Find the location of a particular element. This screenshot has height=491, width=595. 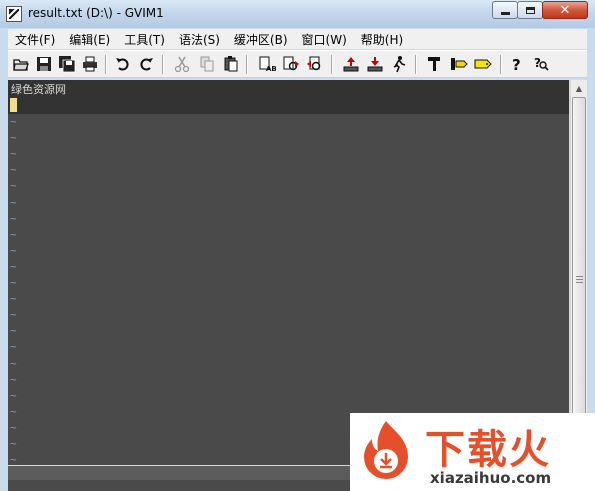

watermark-site: xiazaihuo.com is located at coordinates (491, 478).